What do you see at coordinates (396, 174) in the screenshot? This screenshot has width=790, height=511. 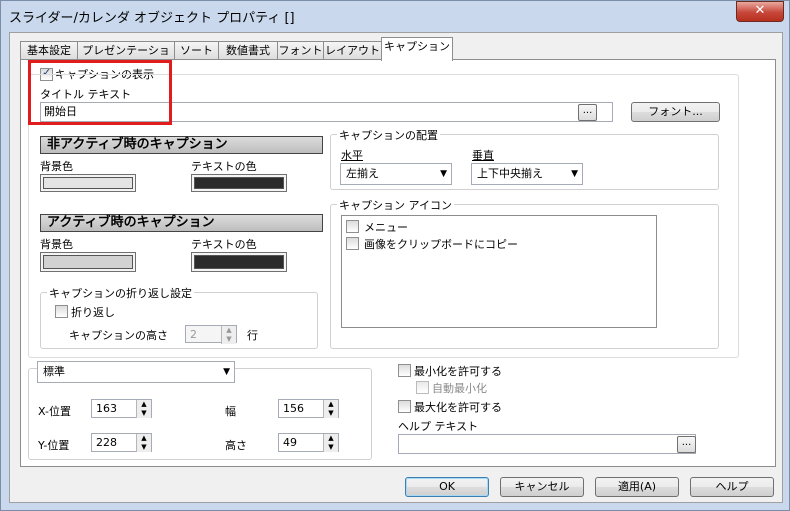 I see `horizontal-alignment-select: 左揃え ▼` at bounding box center [396, 174].